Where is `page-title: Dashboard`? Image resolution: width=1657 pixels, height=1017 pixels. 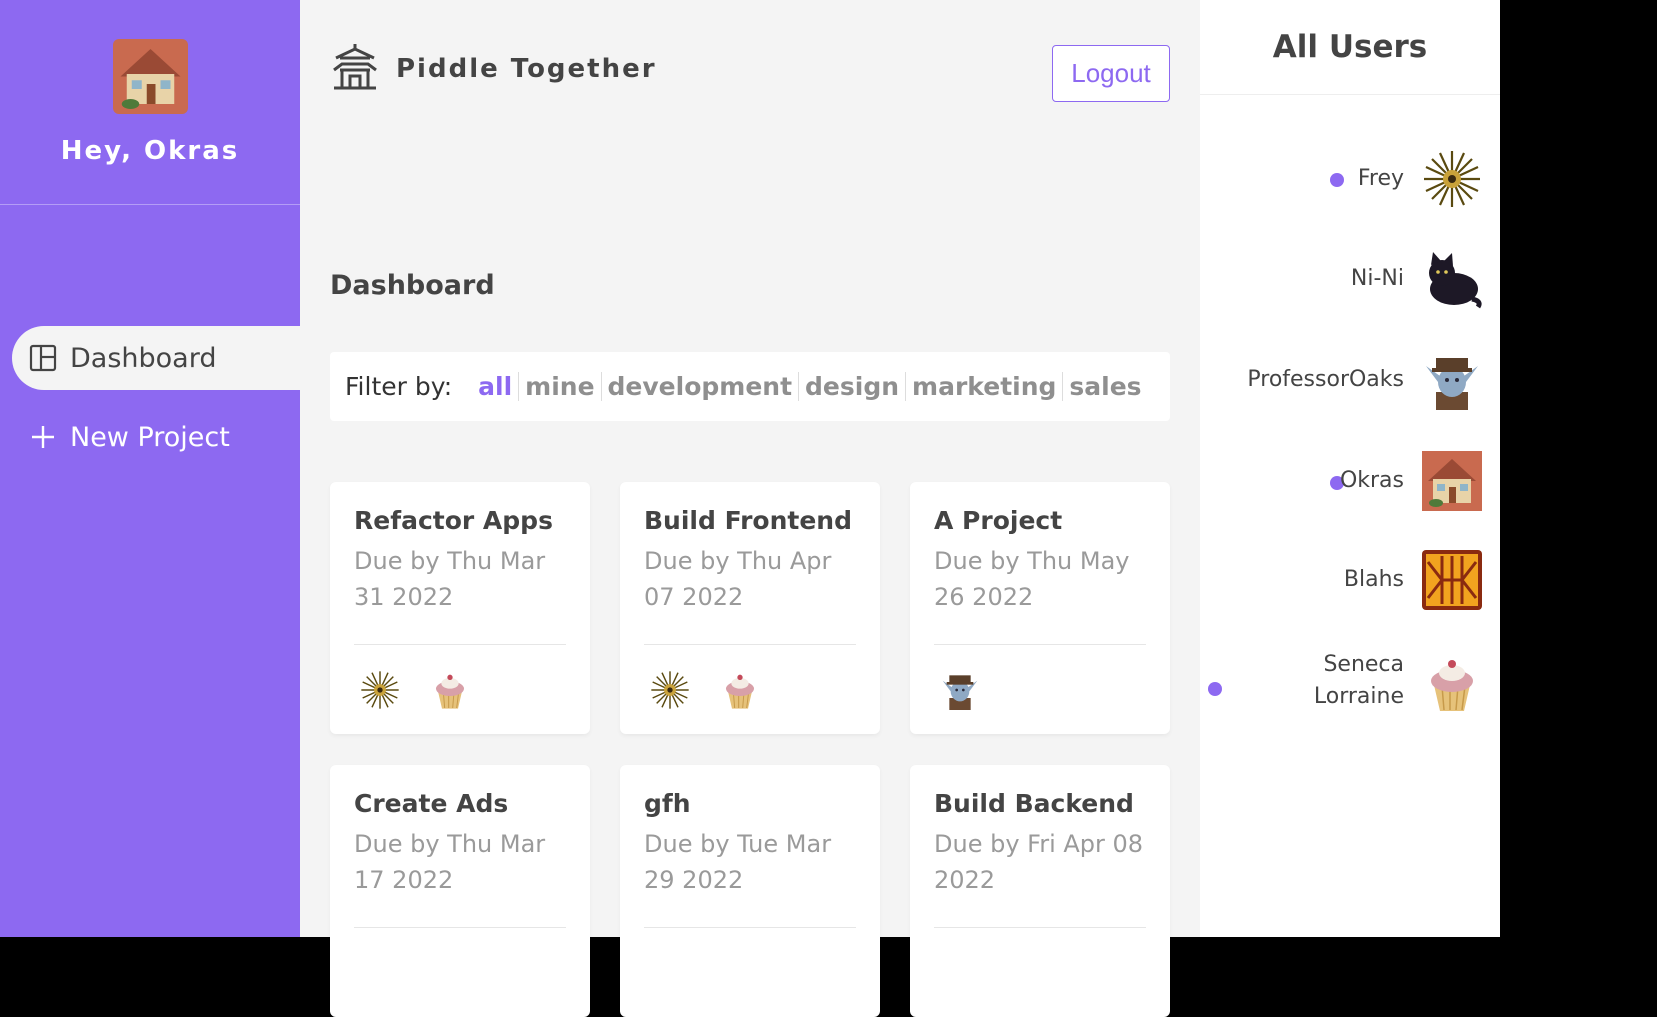
page-title: Dashboard is located at coordinates (412, 285).